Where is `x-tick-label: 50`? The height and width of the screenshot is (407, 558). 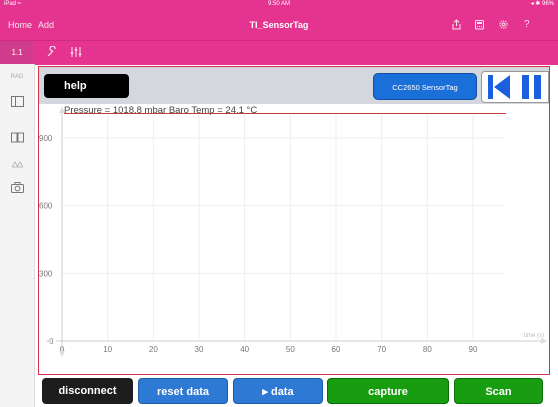 x-tick-label: 50 is located at coordinates (290, 349).